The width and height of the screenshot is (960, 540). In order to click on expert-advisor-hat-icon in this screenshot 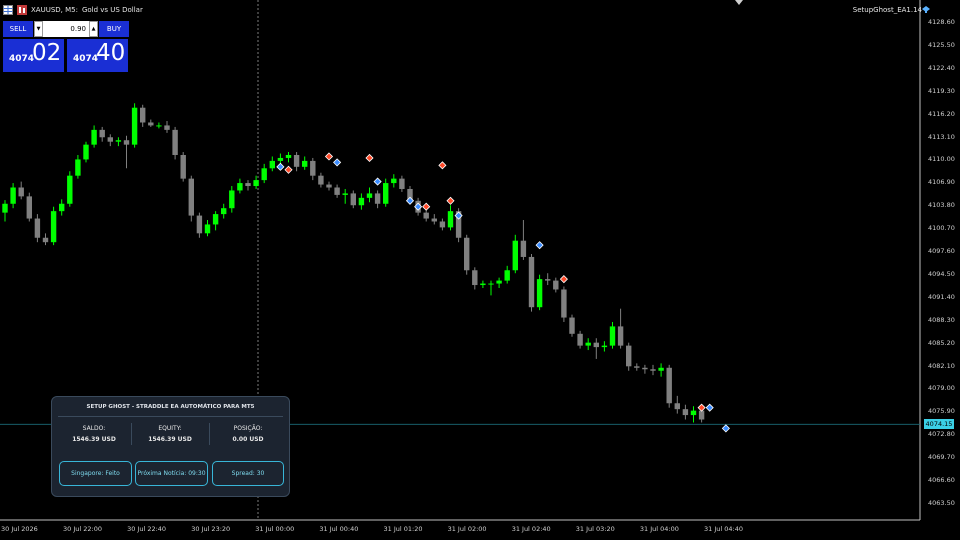, I will do `click(926, 9)`.